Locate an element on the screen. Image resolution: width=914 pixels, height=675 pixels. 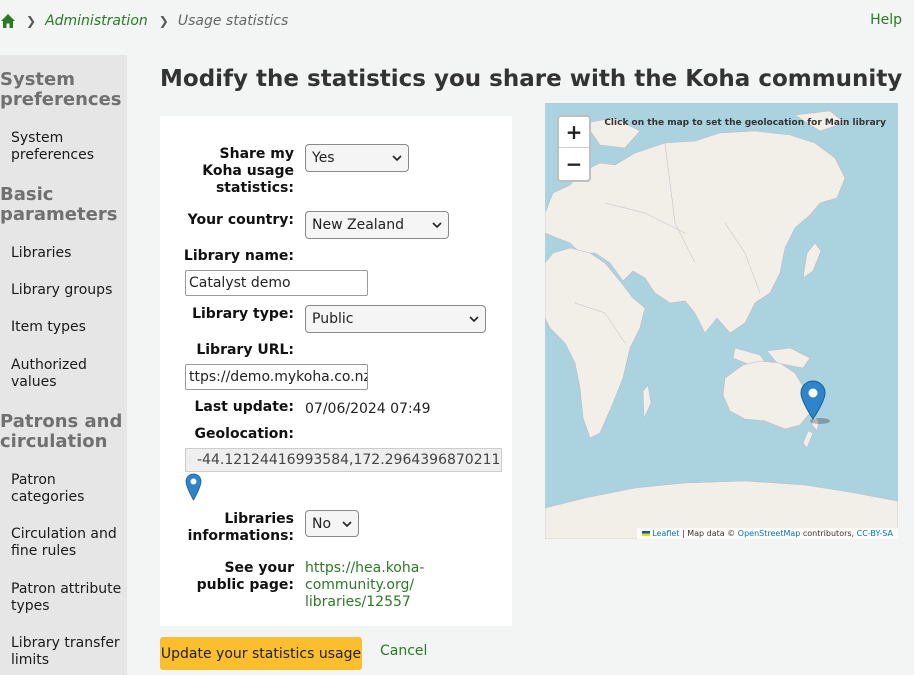
sidebar-heading-system-preferences: System preferences is located at coordinates (61, 89).